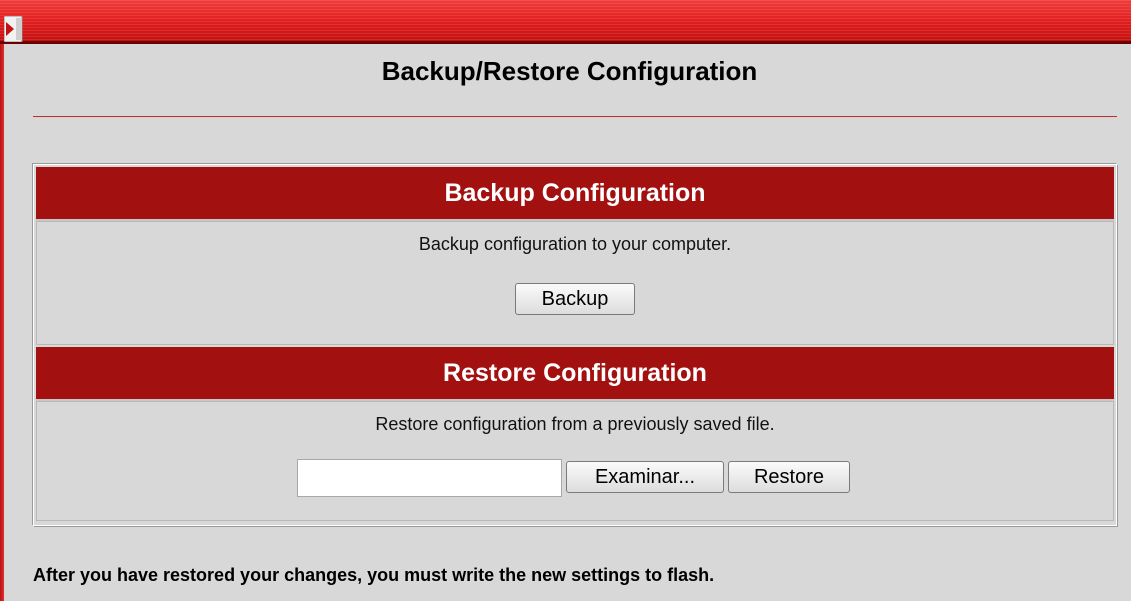 The height and width of the screenshot is (601, 1131). I want to click on restore-file-input, so click(429, 478).